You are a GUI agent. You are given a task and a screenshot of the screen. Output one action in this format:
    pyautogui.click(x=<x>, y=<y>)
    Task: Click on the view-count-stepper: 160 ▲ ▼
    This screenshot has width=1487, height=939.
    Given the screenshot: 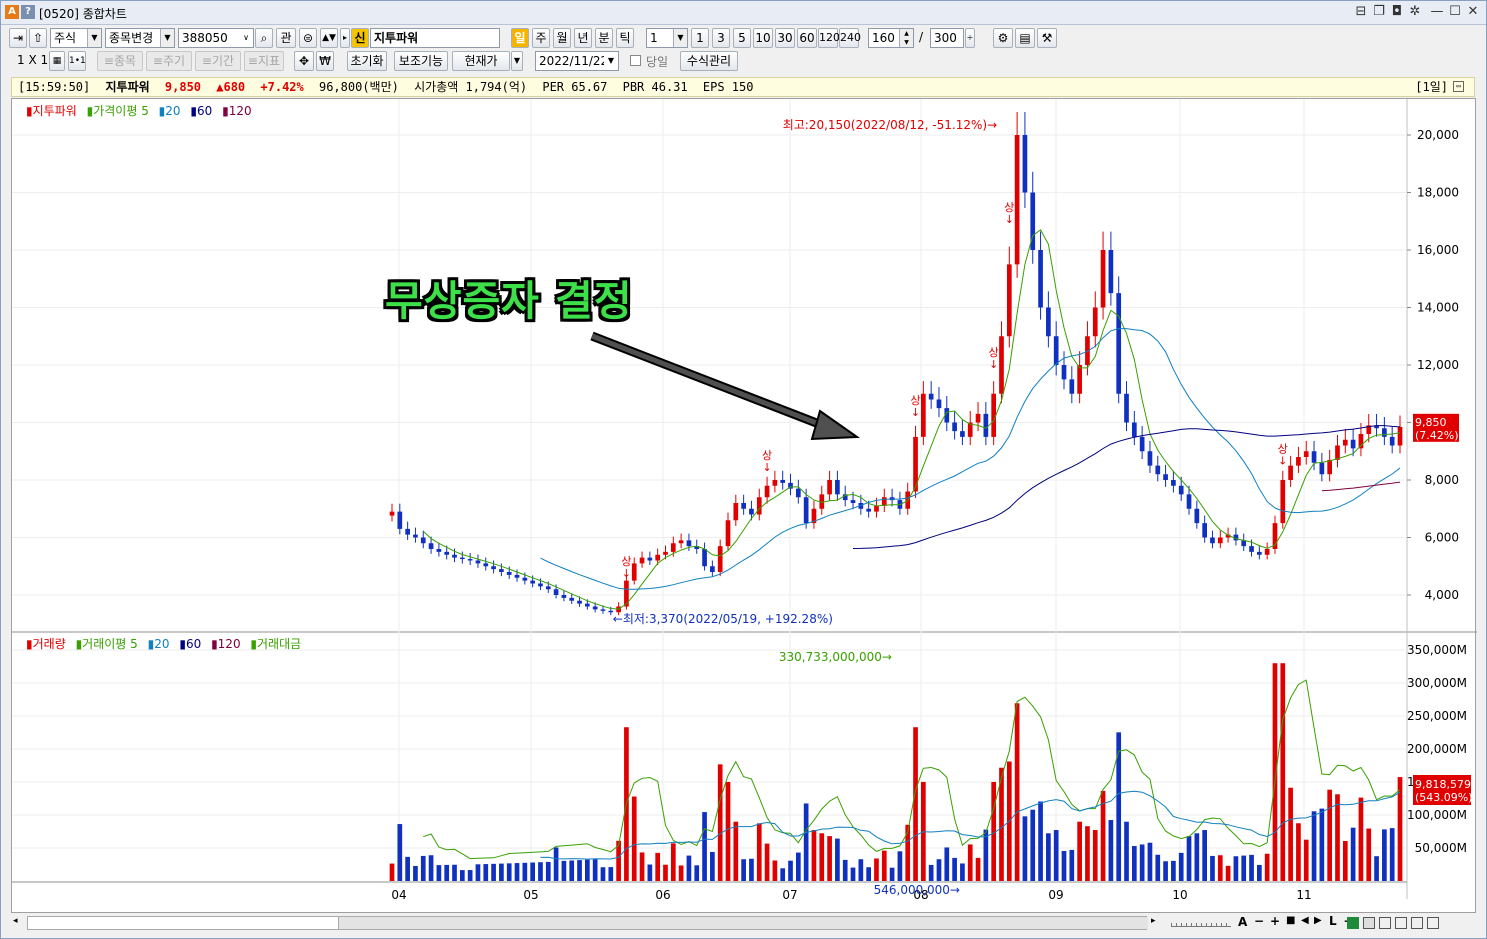 What is the action you would take?
    pyautogui.click(x=891, y=38)
    